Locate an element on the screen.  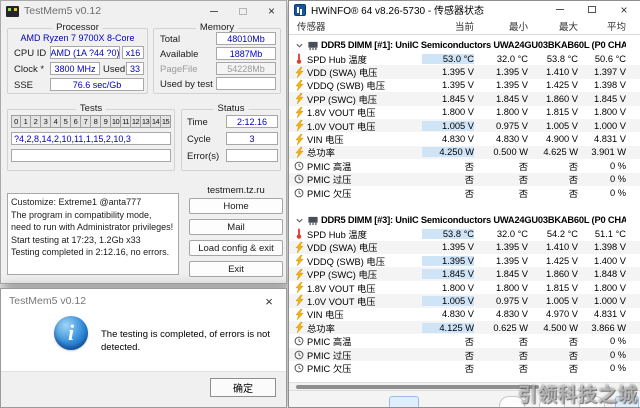
test-toggle-0: 0 is located at coordinates (16, 121).